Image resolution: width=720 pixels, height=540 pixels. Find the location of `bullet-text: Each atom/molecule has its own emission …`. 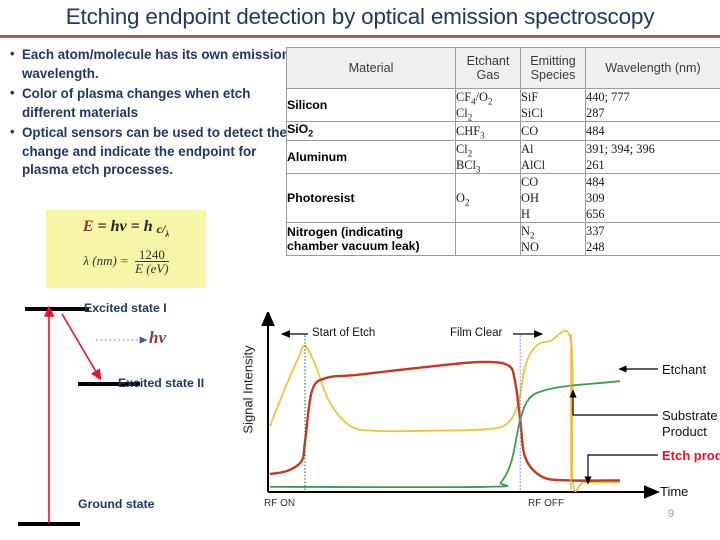

bullet-text: Each atom/molecule has its own emission … is located at coordinates (156, 64).